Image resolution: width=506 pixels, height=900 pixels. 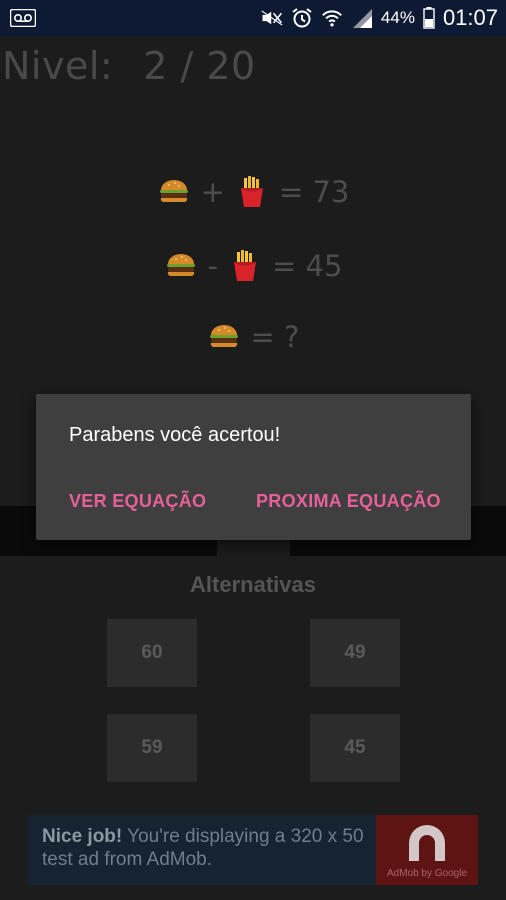 What do you see at coordinates (129, 66) in the screenshot?
I see `level-indicator: Nivel: 2 / 20` at bounding box center [129, 66].